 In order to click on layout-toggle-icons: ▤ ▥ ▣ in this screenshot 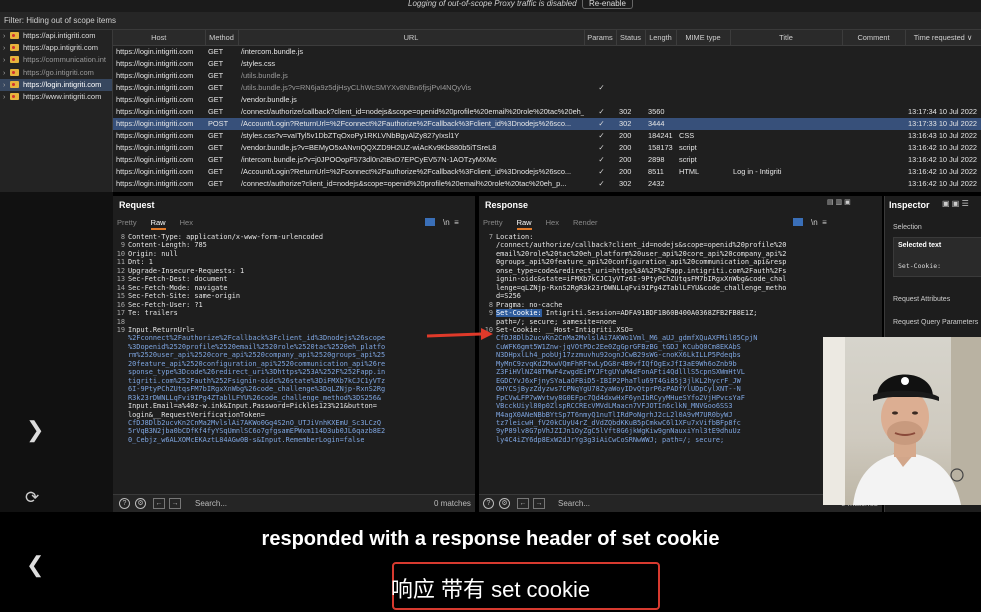, I will do `click(839, 202)`.